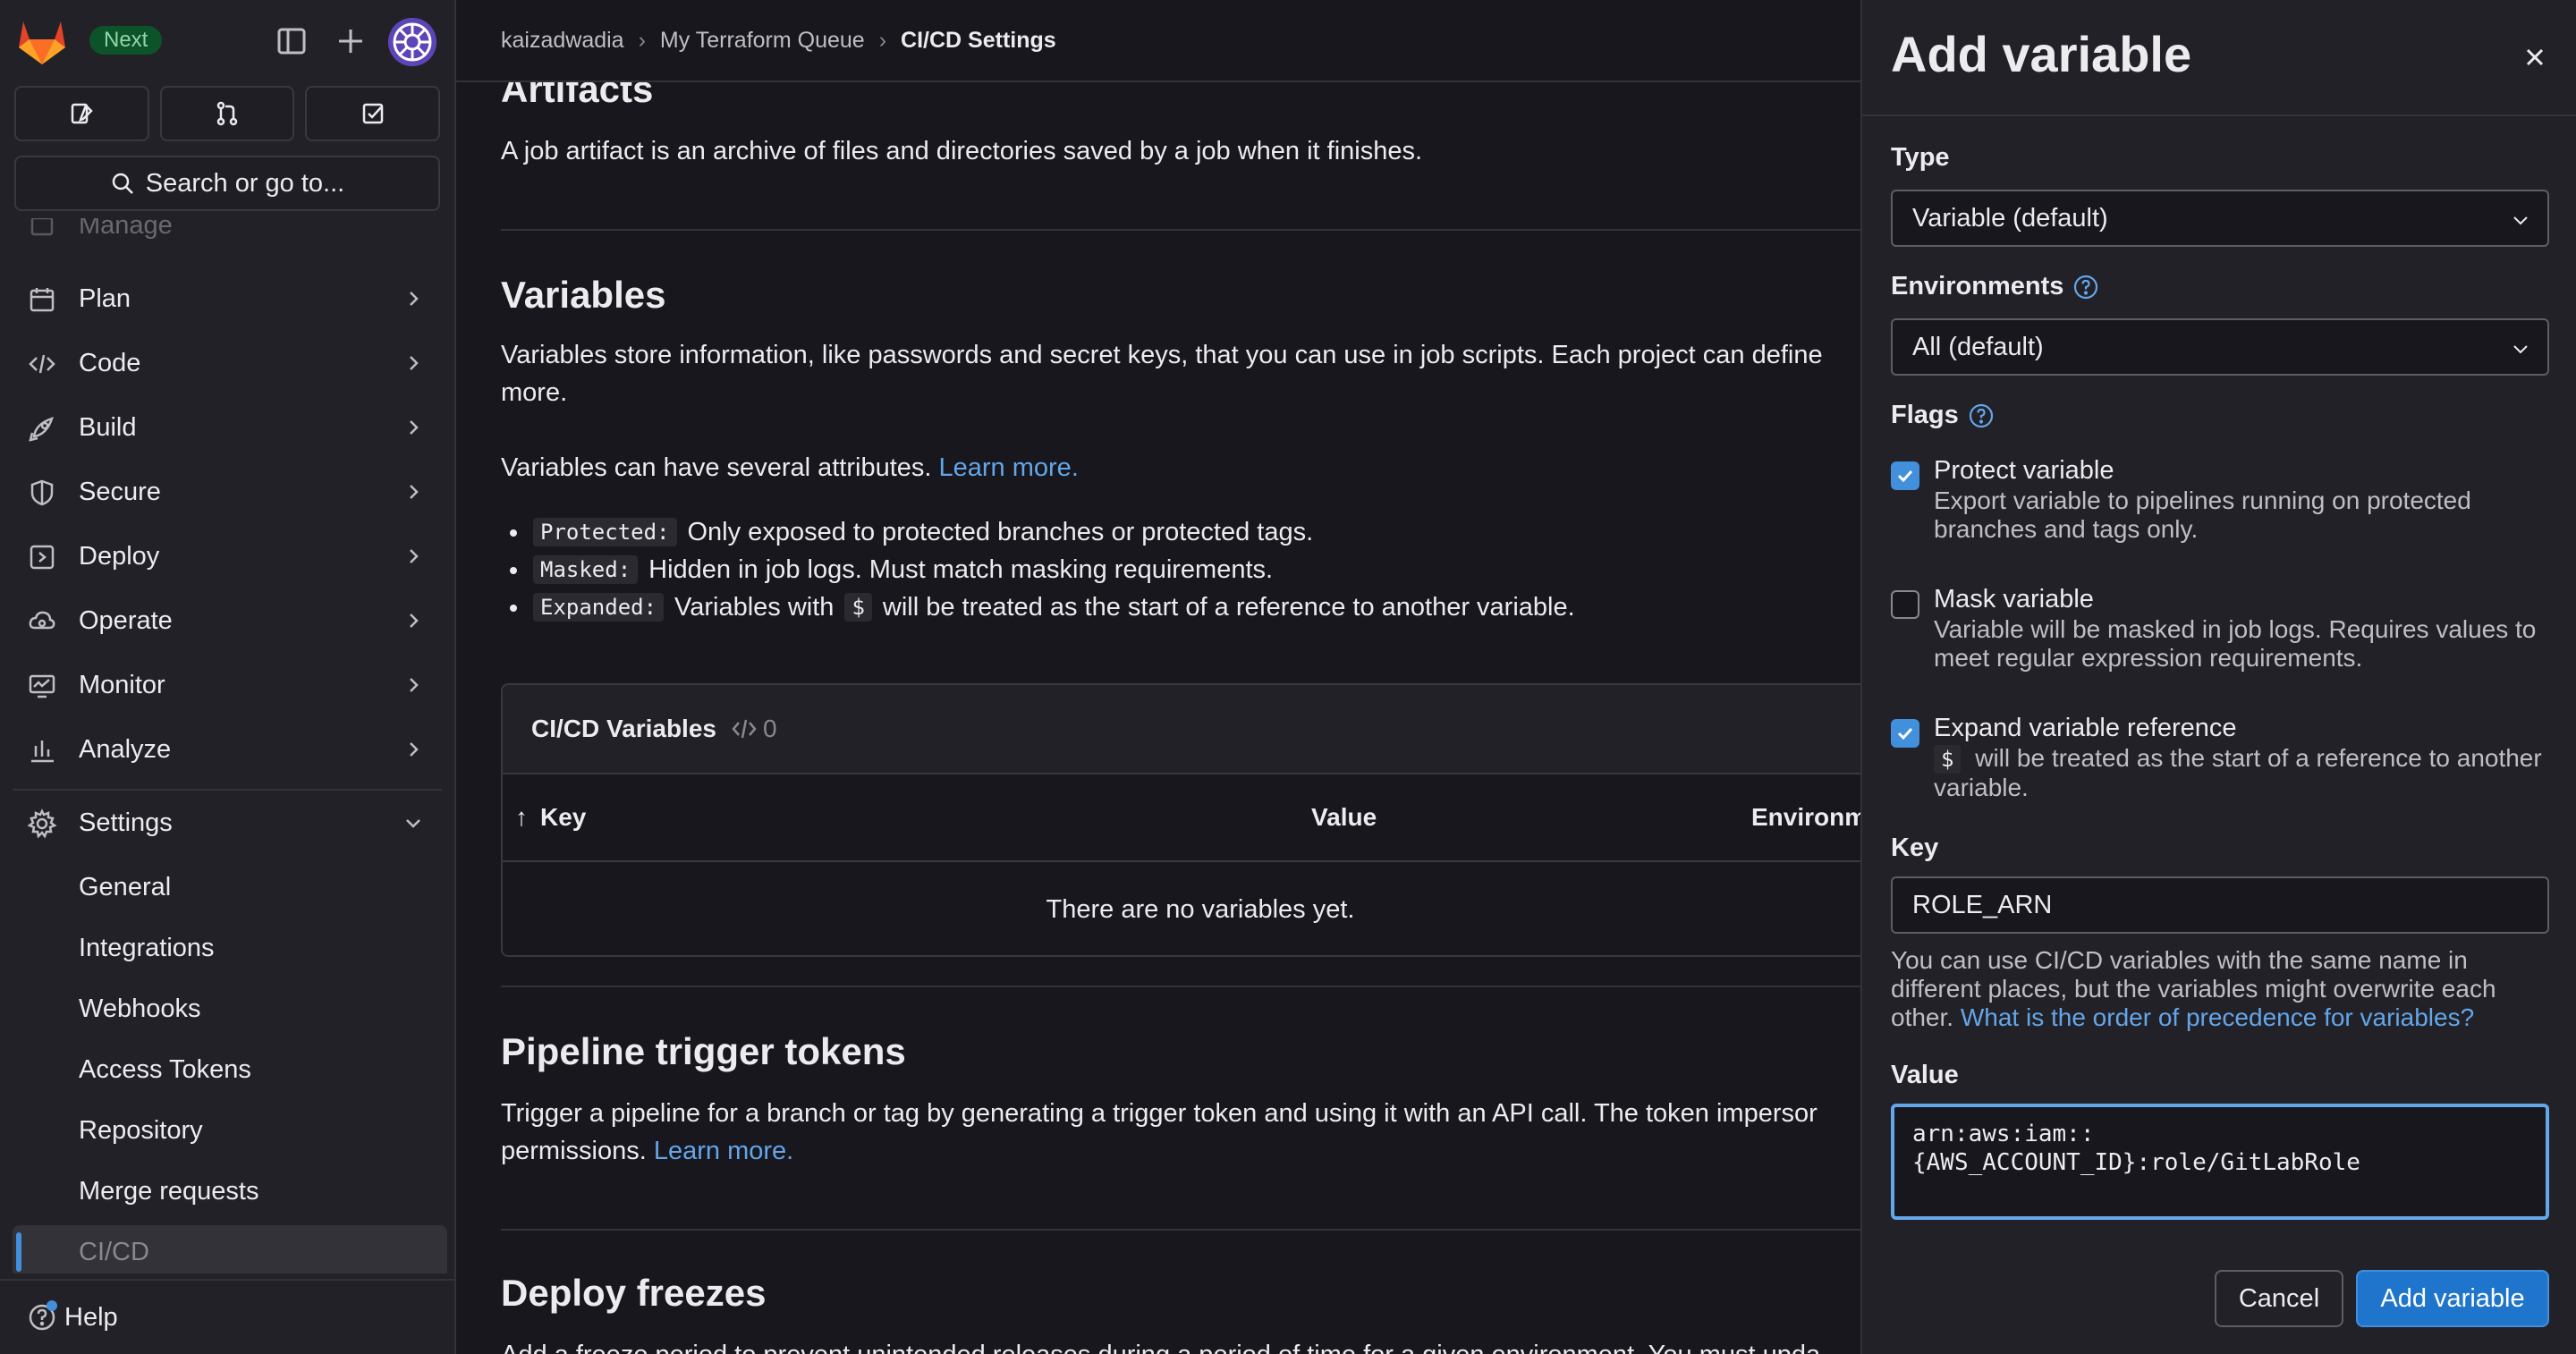 The width and height of the screenshot is (2576, 1354). Describe the element at coordinates (762, 41) in the screenshot. I see `breadcrumb-item: My Terraform Queue` at that location.